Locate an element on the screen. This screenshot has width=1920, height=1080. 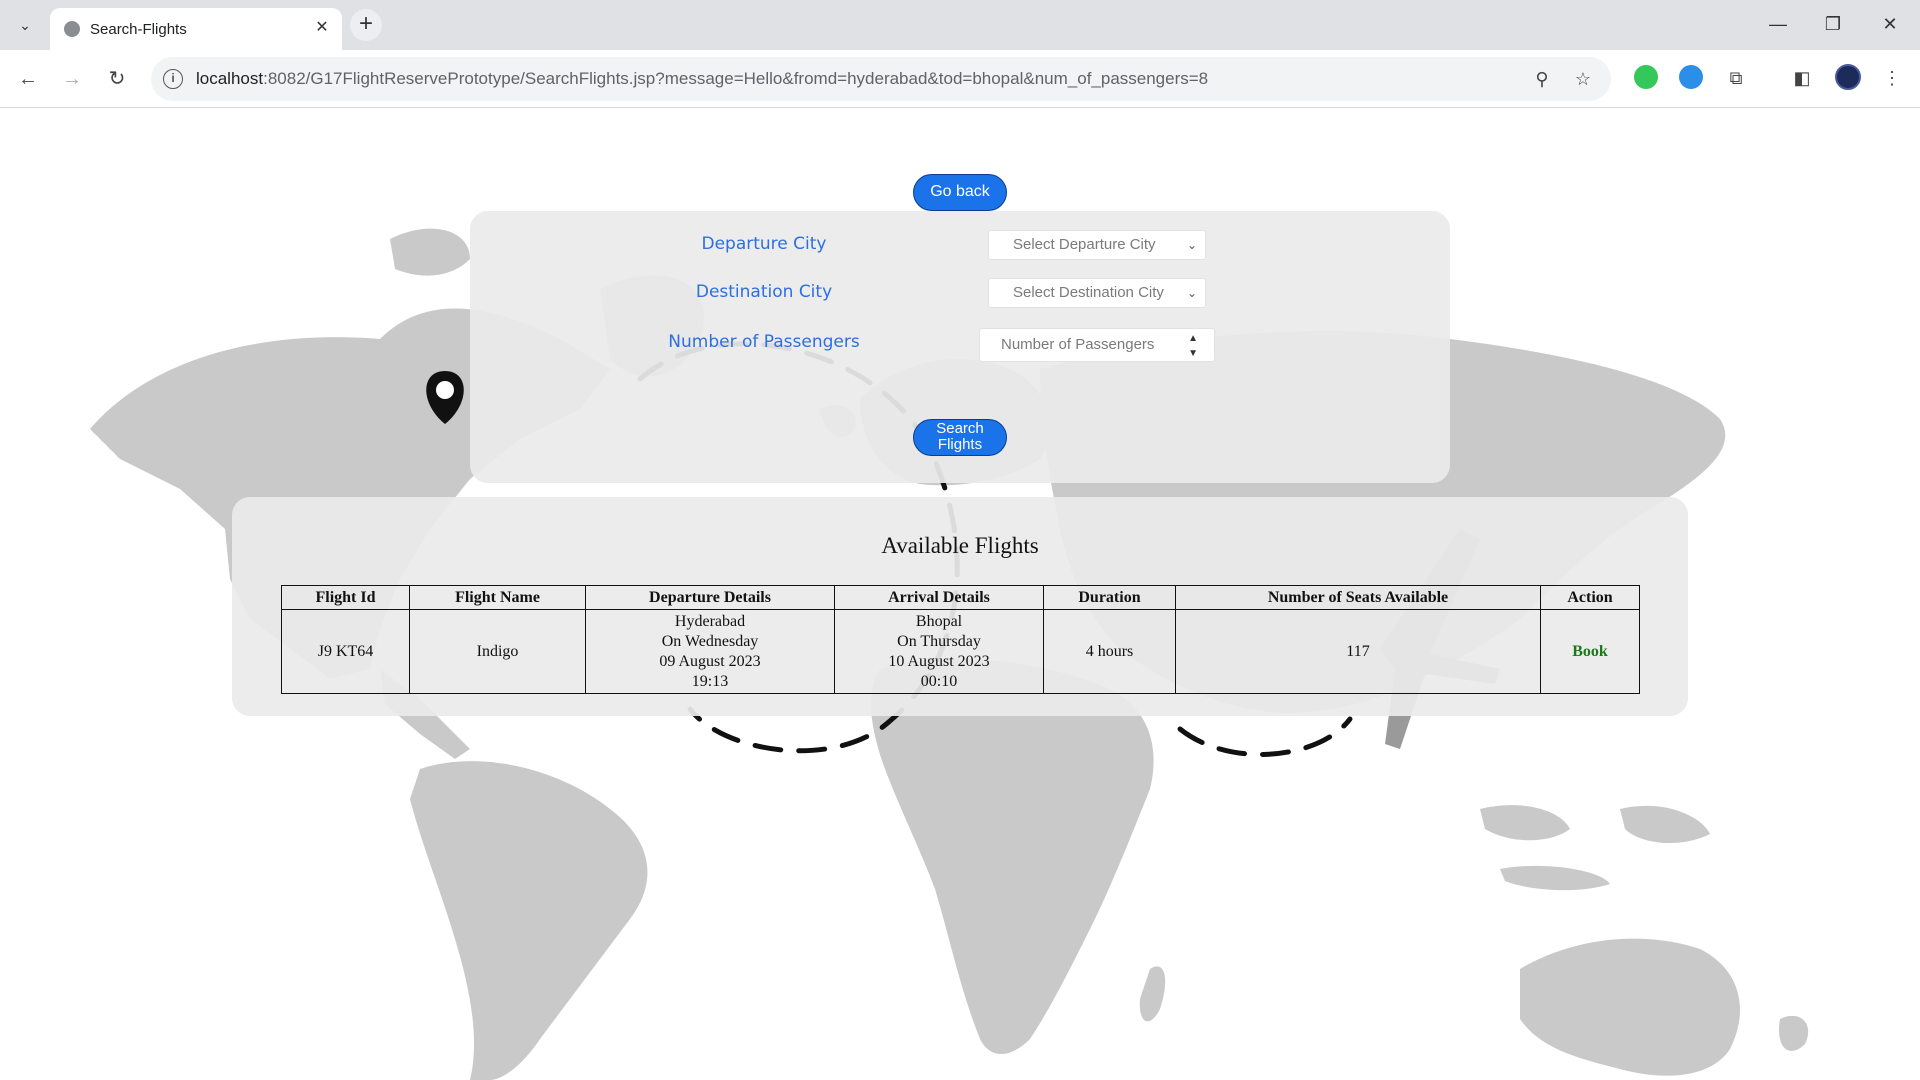
destination-city-select: Select Destination City ⌄ is located at coordinates (1097, 293).